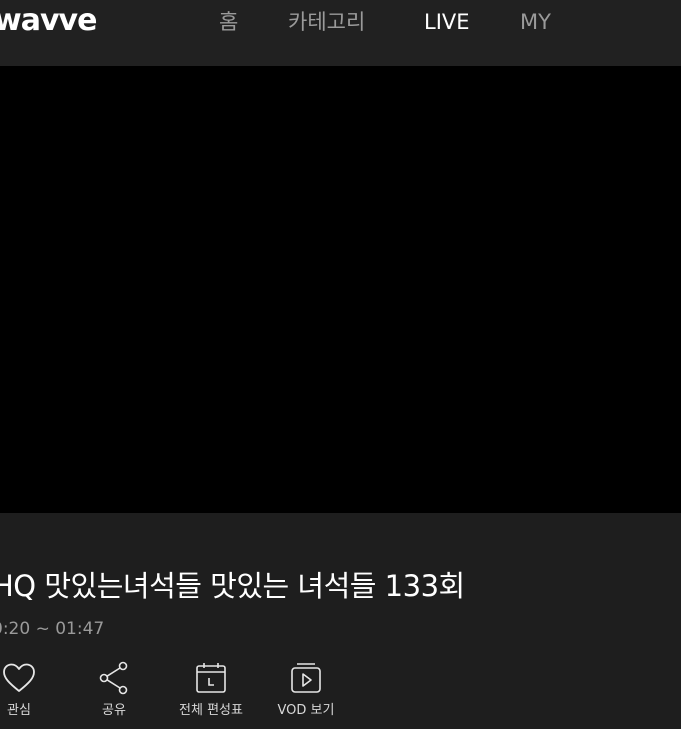 The image size is (681, 729). I want to click on nav-category: 카테고리, so click(326, 22).